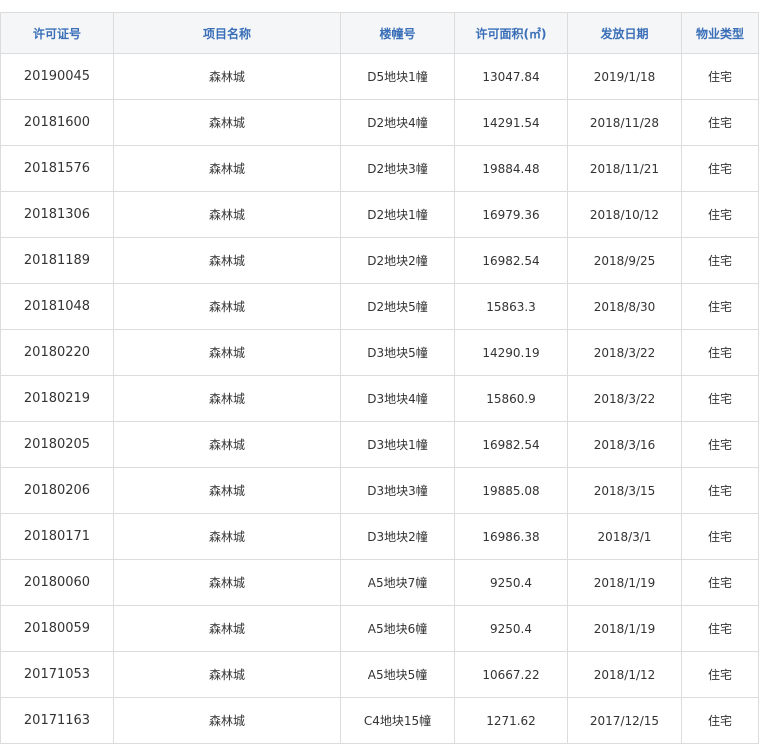 Image resolution: width=759 pixels, height=745 pixels. Describe the element at coordinates (227, 33) in the screenshot. I see `header-project-name: 项目名称` at that location.